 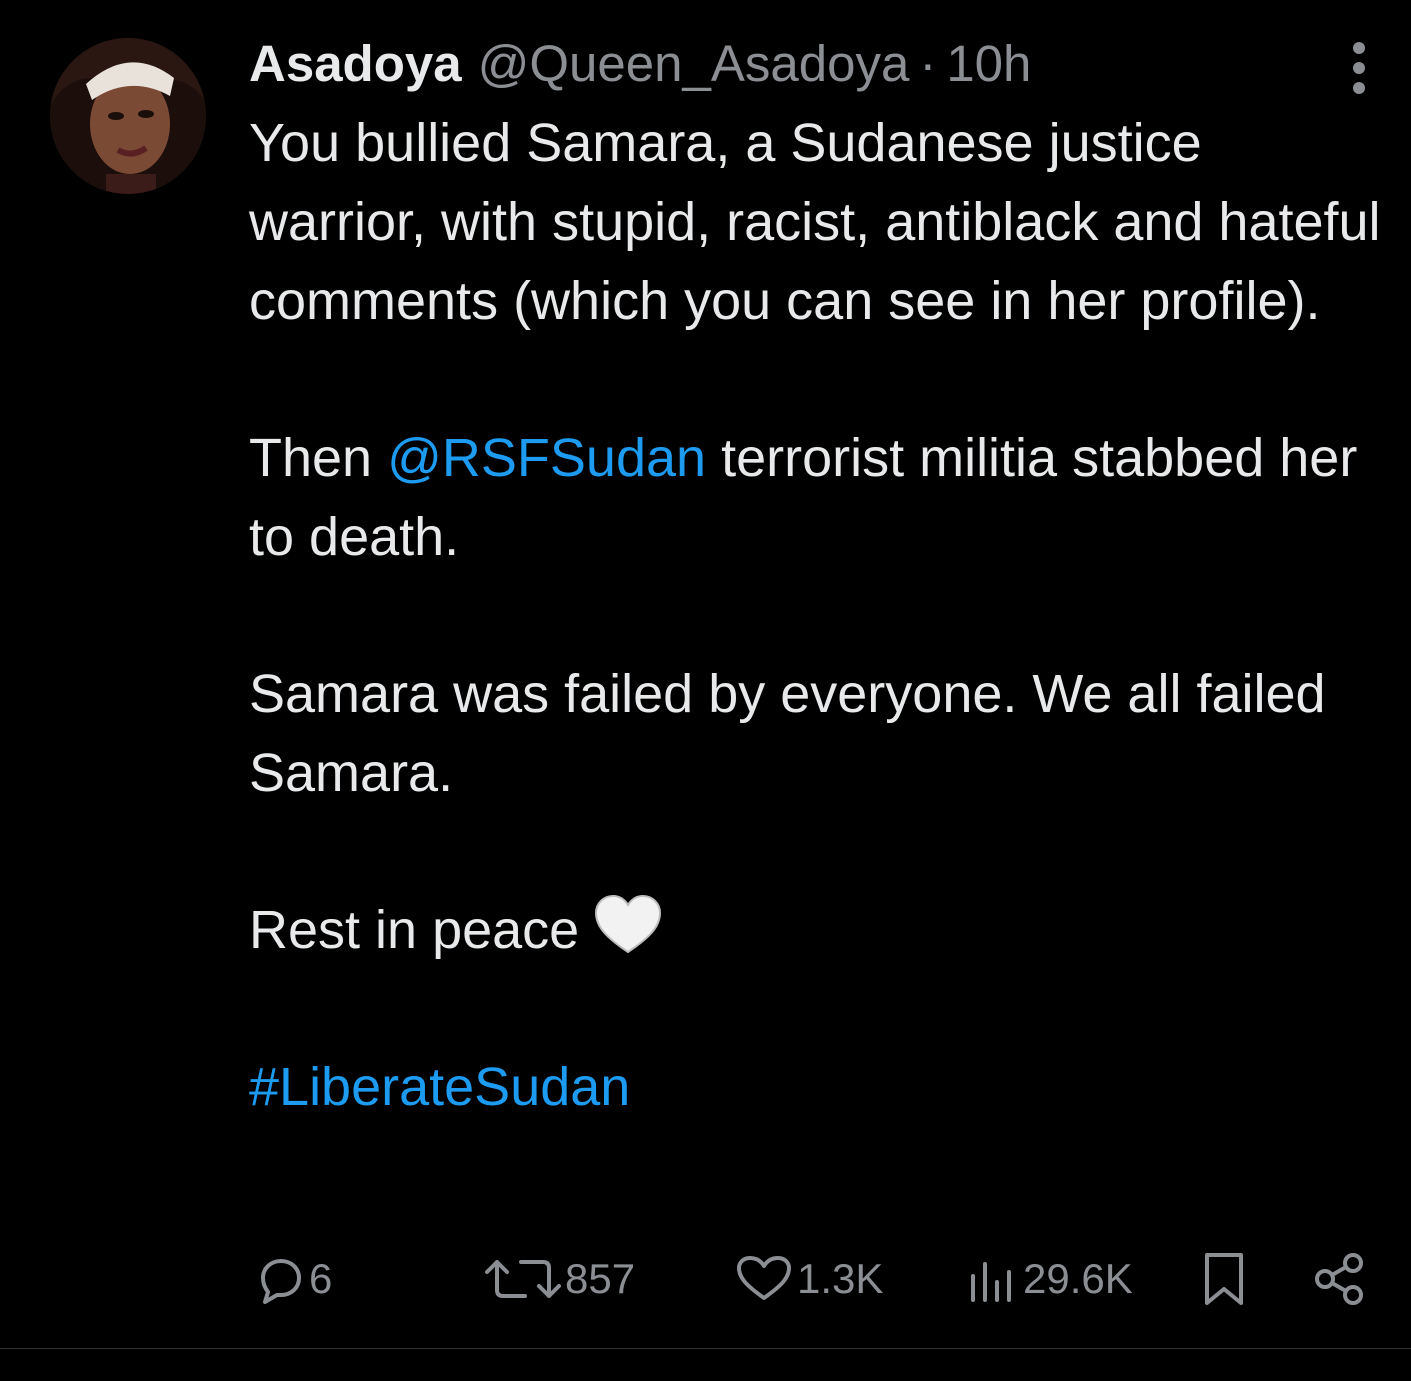 I want to click on paragraph-2-start: Then, so click(x=318, y=458).